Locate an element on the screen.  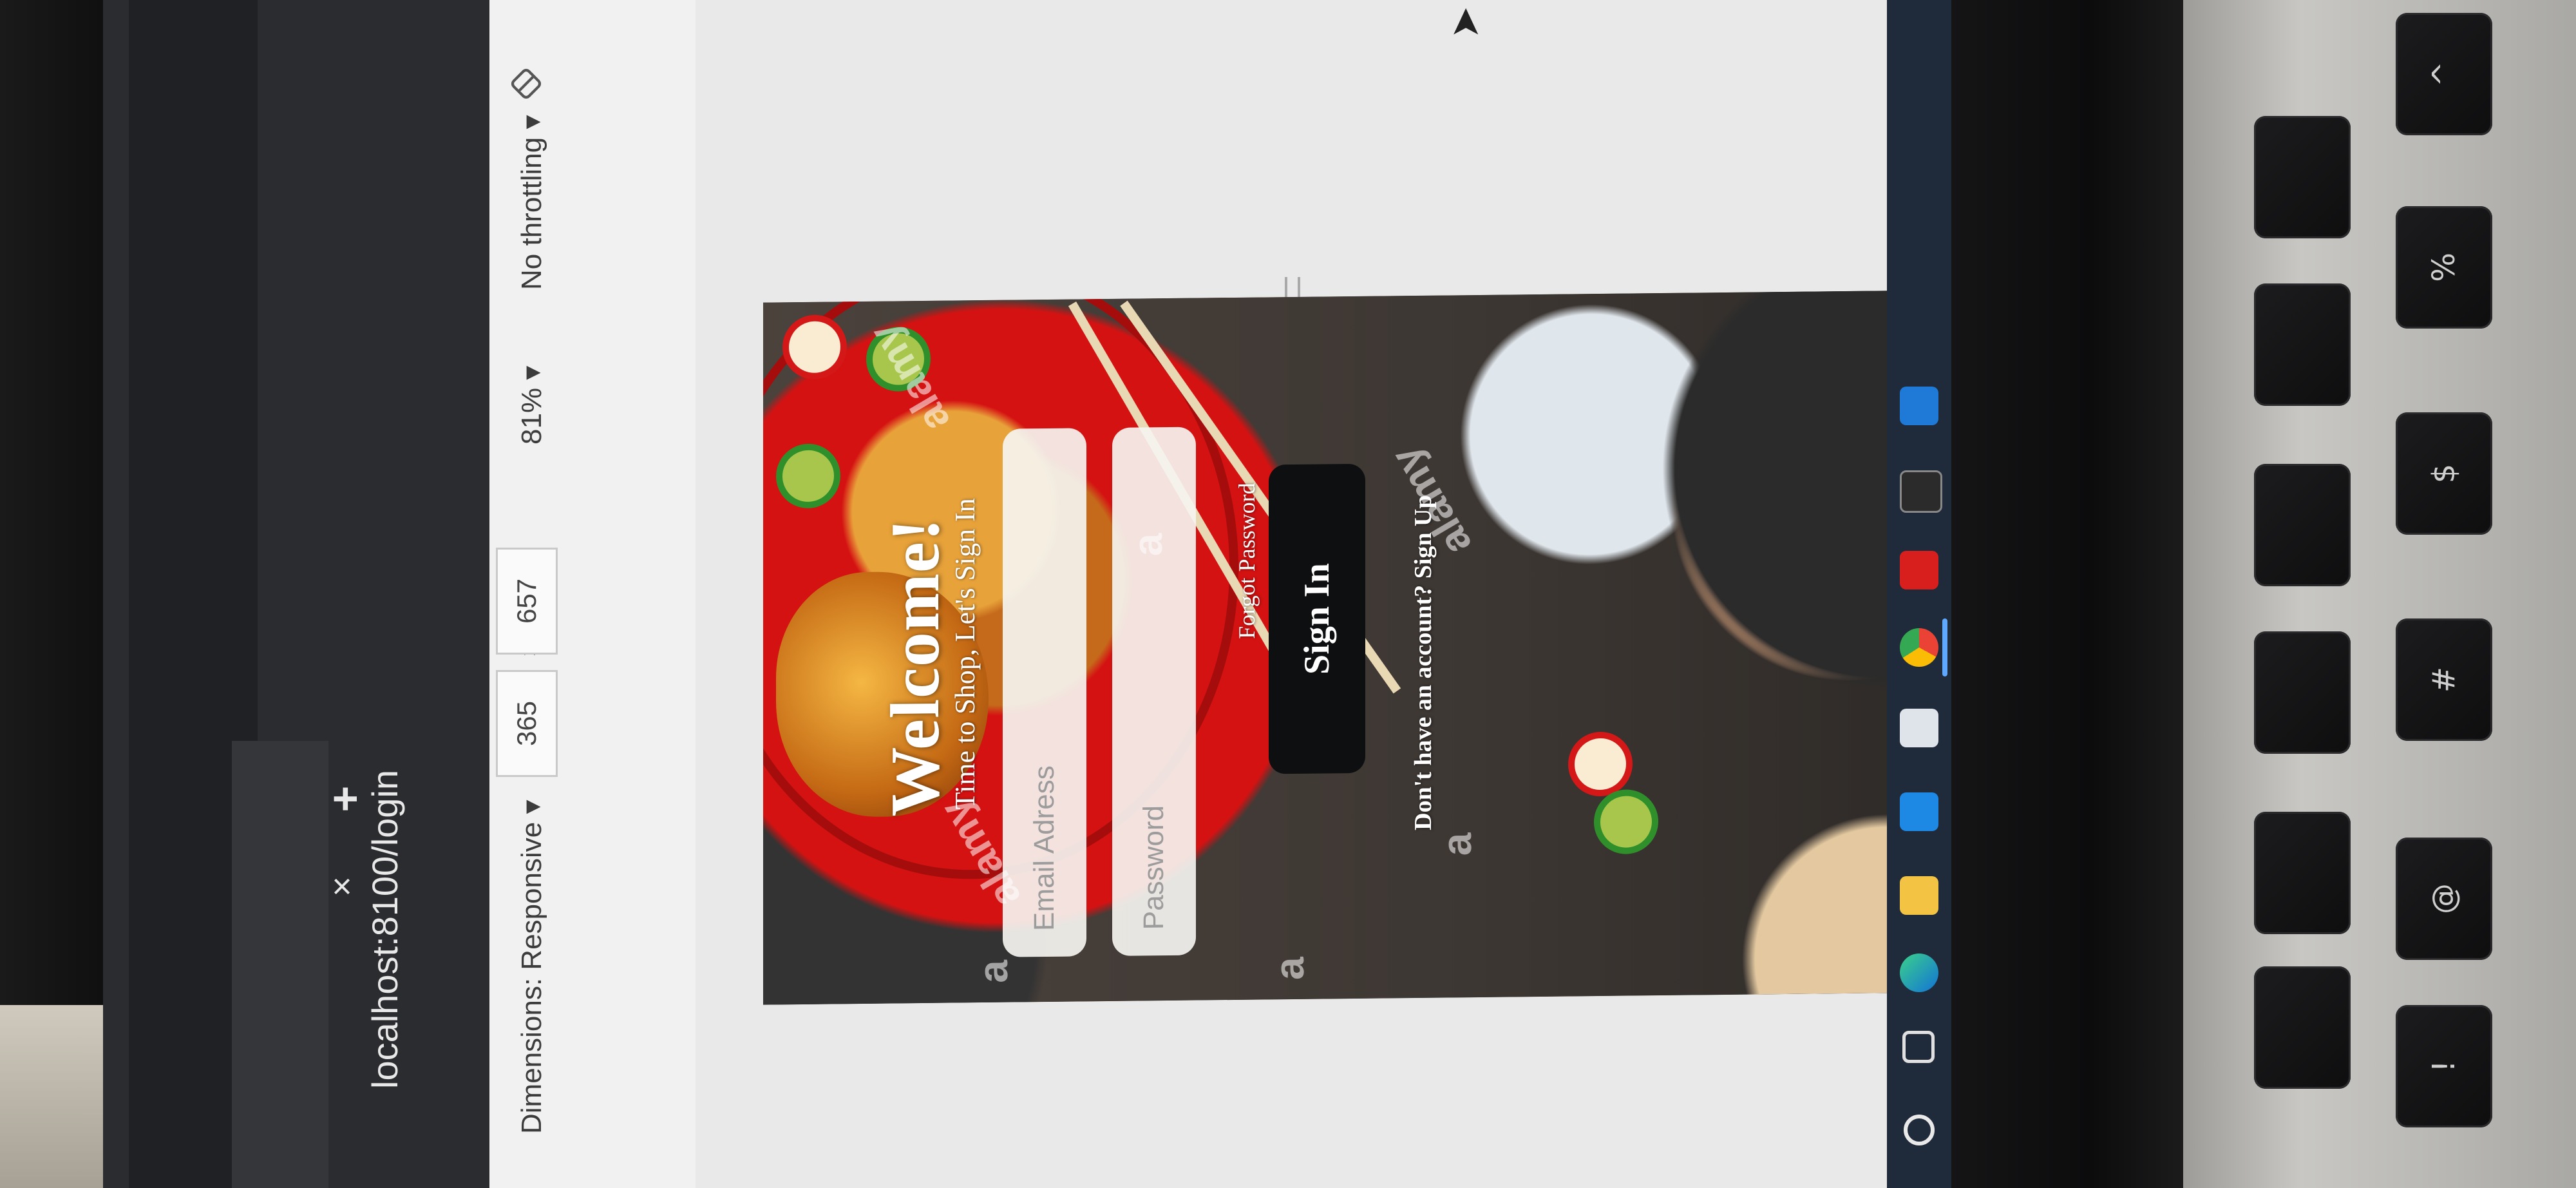
mouse-cursor-icon: ➤ is located at coordinates (1465, 22).